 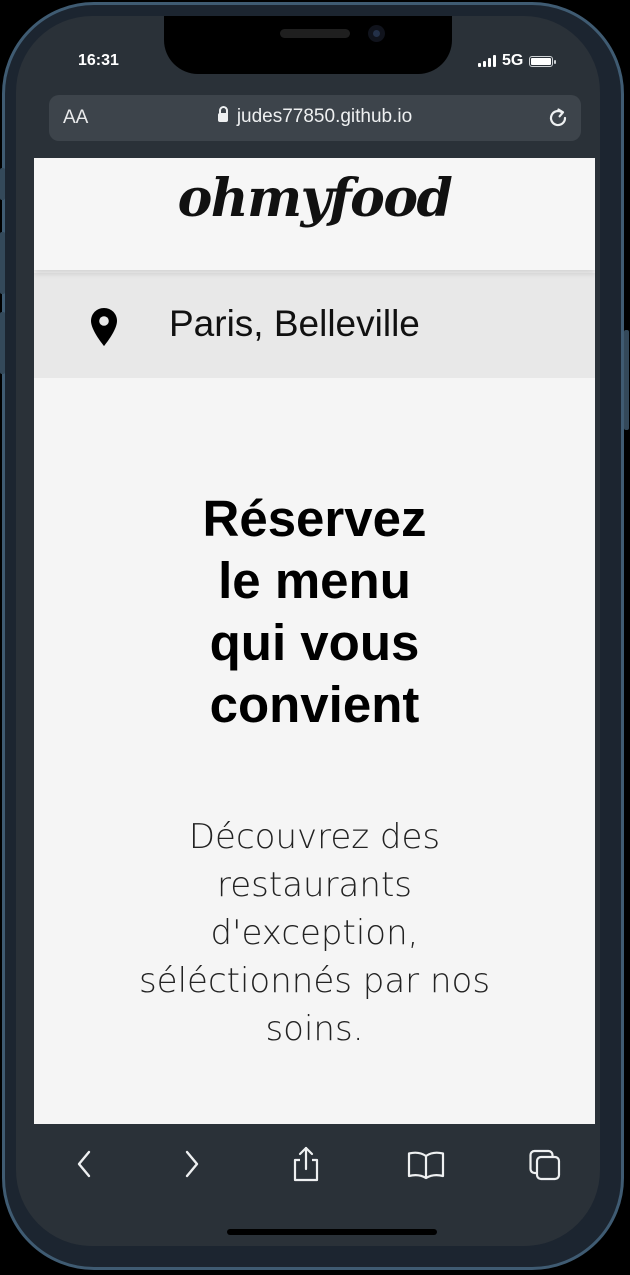 What do you see at coordinates (192, 1164) in the screenshot?
I see `chevron-right-icon` at bounding box center [192, 1164].